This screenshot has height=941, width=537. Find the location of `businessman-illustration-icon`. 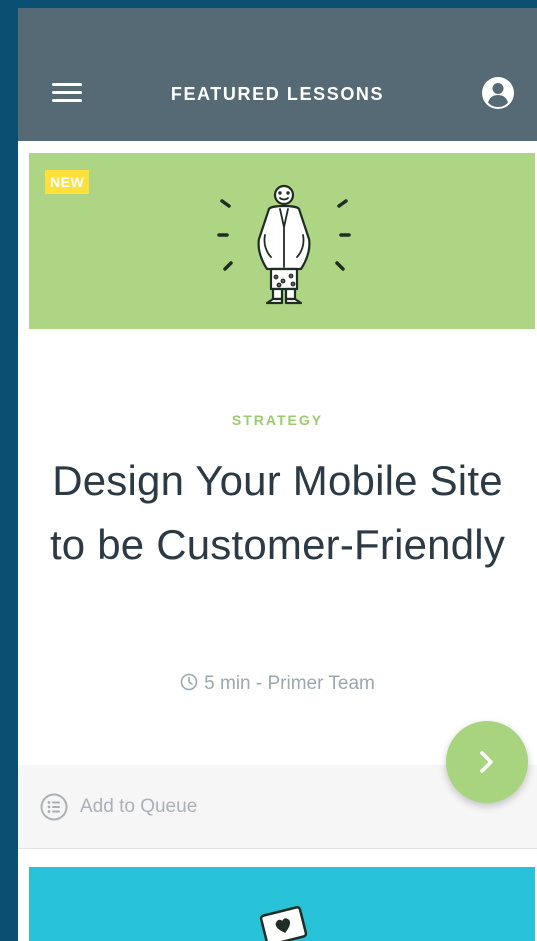

businessman-illustration-icon is located at coordinates (284, 244).